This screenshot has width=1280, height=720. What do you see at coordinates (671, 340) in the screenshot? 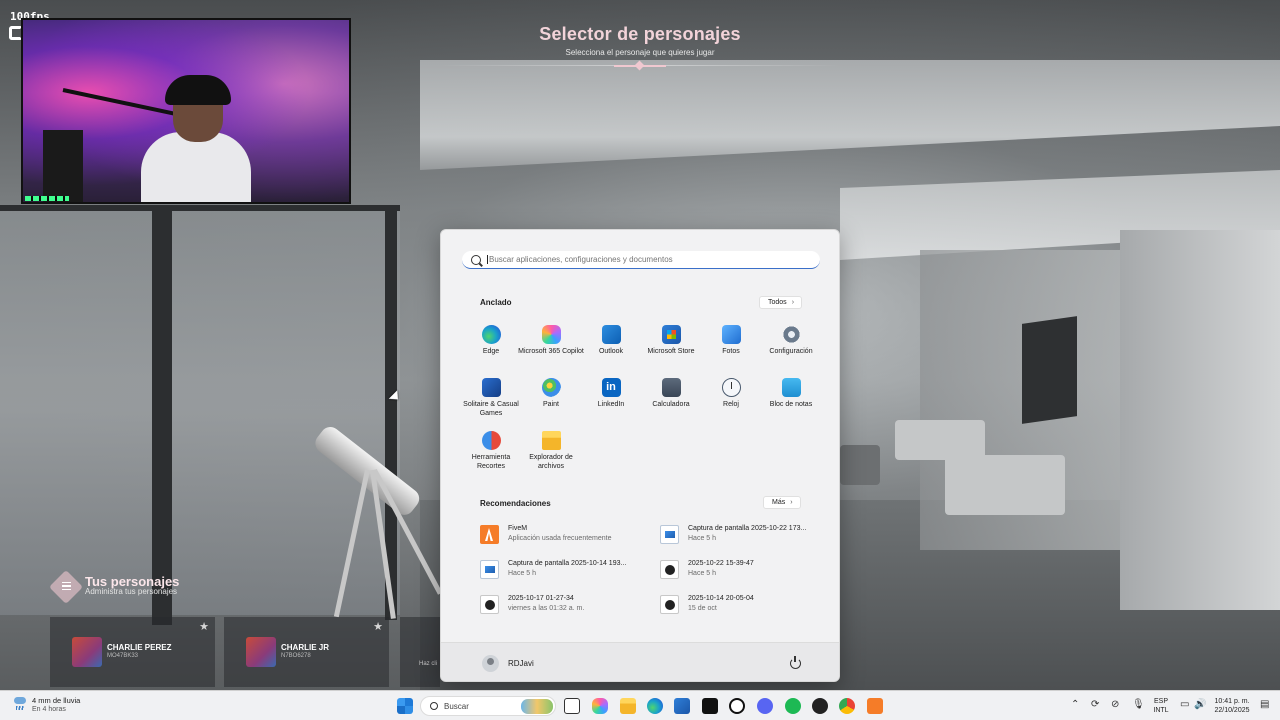
I see `pinned-app-store: Microsoft Store` at bounding box center [671, 340].